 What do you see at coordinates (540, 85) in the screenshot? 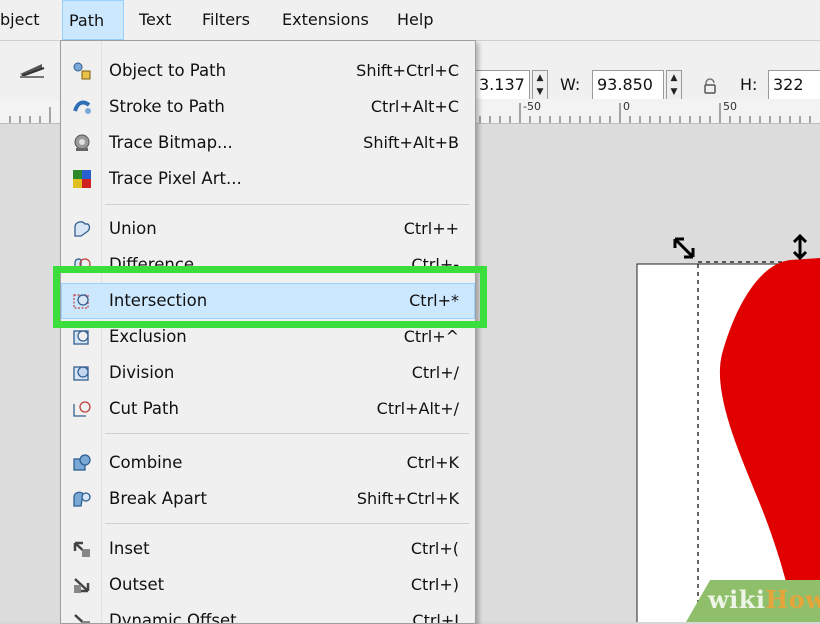
I see `x-spinner: ▲ ▼` at bounding box center [540, 85].